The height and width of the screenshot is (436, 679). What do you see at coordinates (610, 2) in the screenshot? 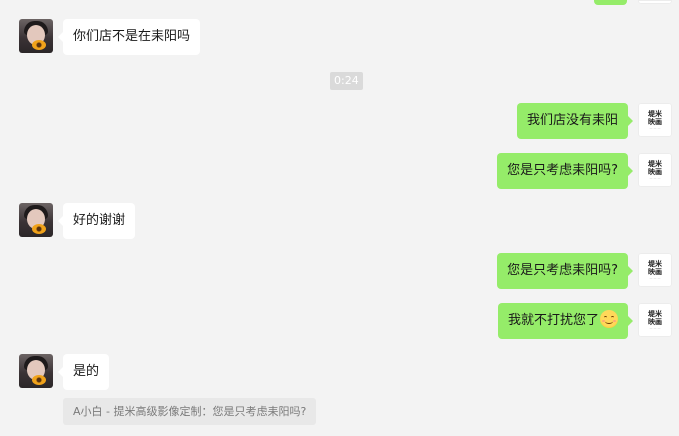
I see `previous-message-bubble` at bounding box center [610, 2].